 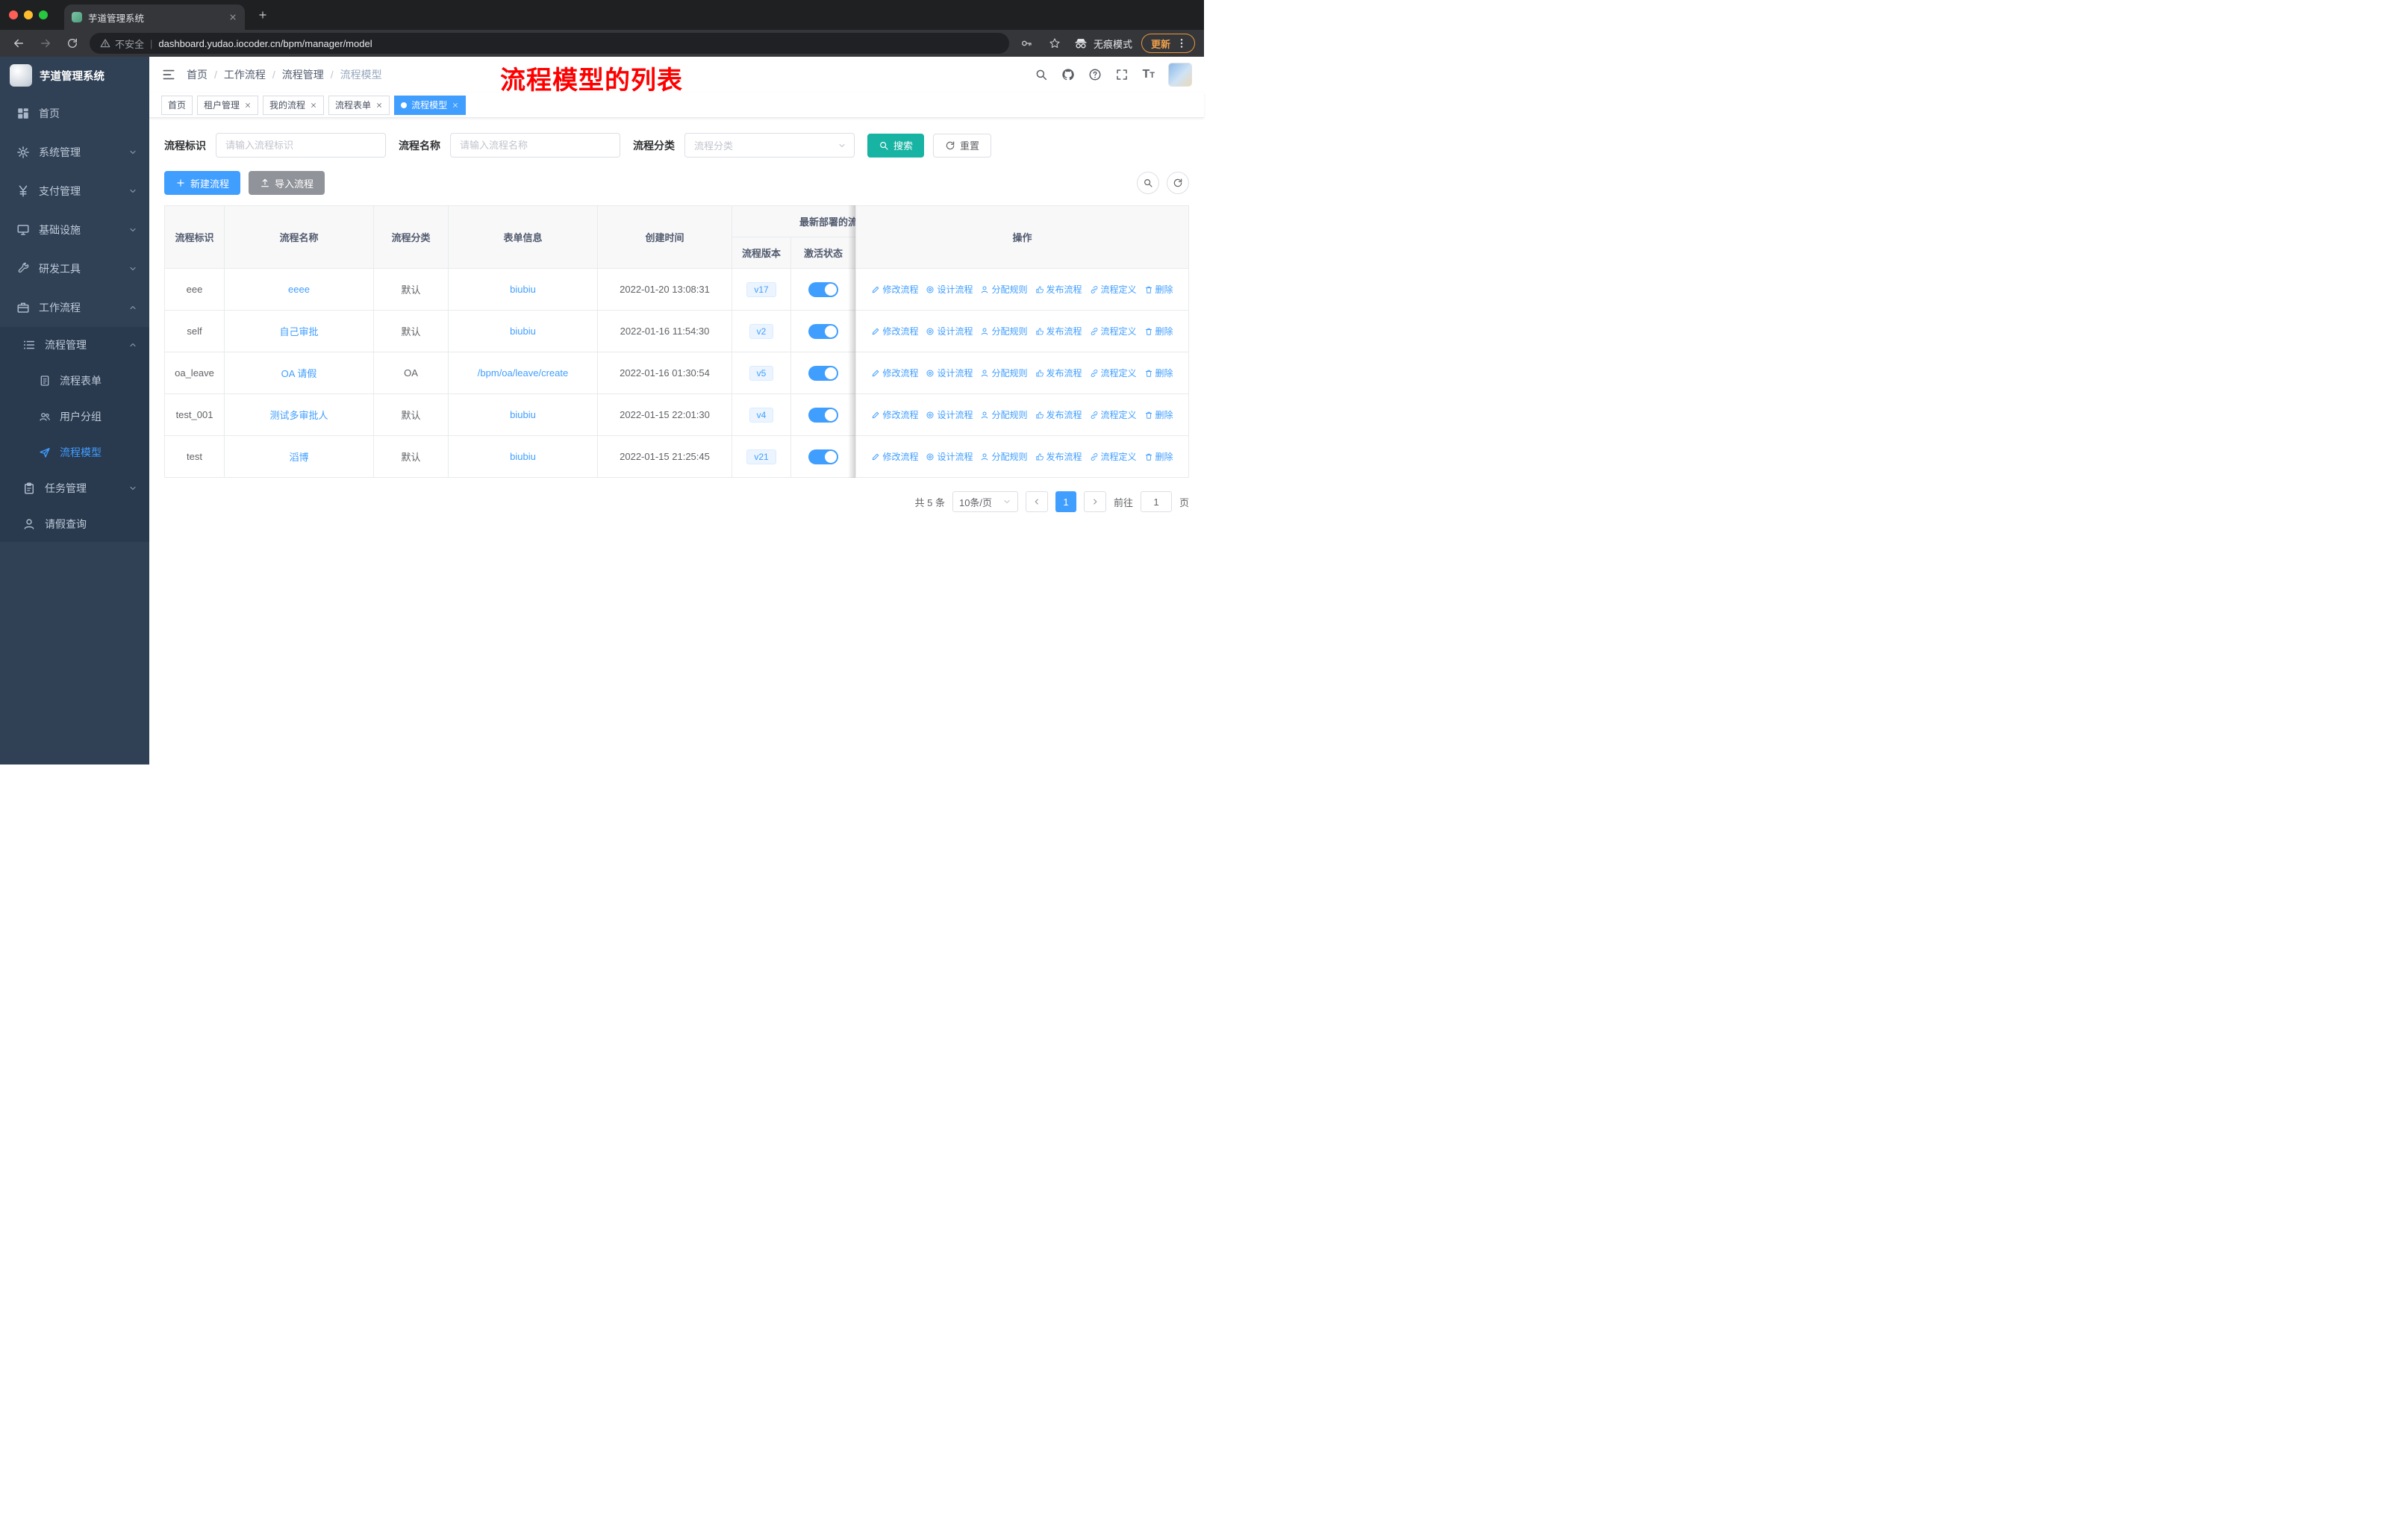 What do you see at coordinates (74, 113) in the screenshot?
I see `sidebar-item-home: 首页` at bounding box center [74, 113].